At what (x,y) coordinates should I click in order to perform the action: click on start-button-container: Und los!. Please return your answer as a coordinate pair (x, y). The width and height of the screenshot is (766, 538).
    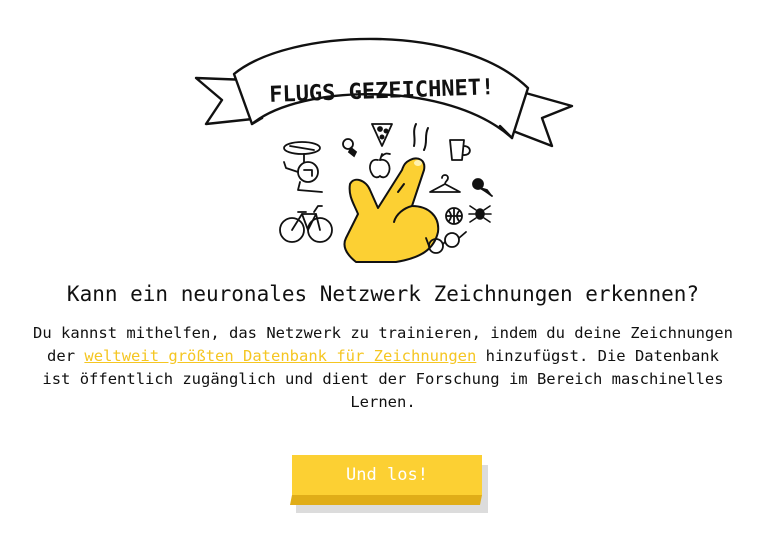
    Looking at the image, I should click on (390, 484).